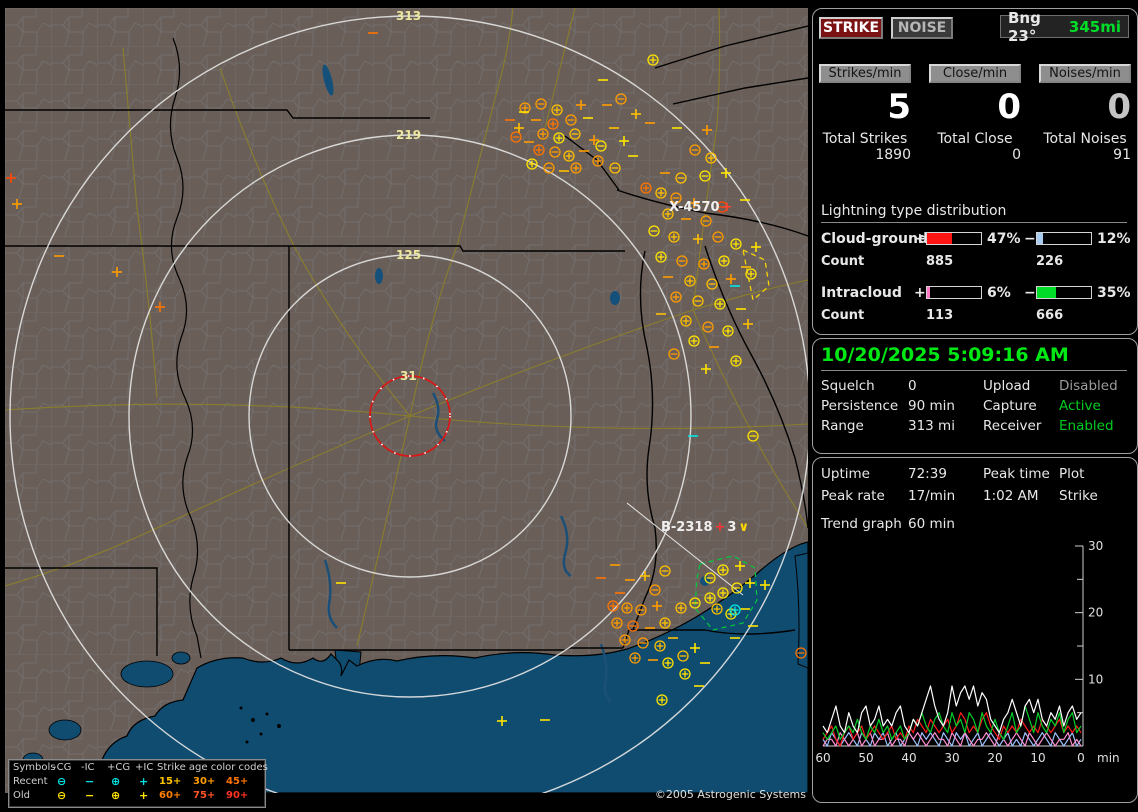 This screenshot has width=1138, height=812. What do you see at coordinates (1114, 293) in the screenshot?
I see `ic-minus-pct: 35%` at bounding box center [1114, 293].